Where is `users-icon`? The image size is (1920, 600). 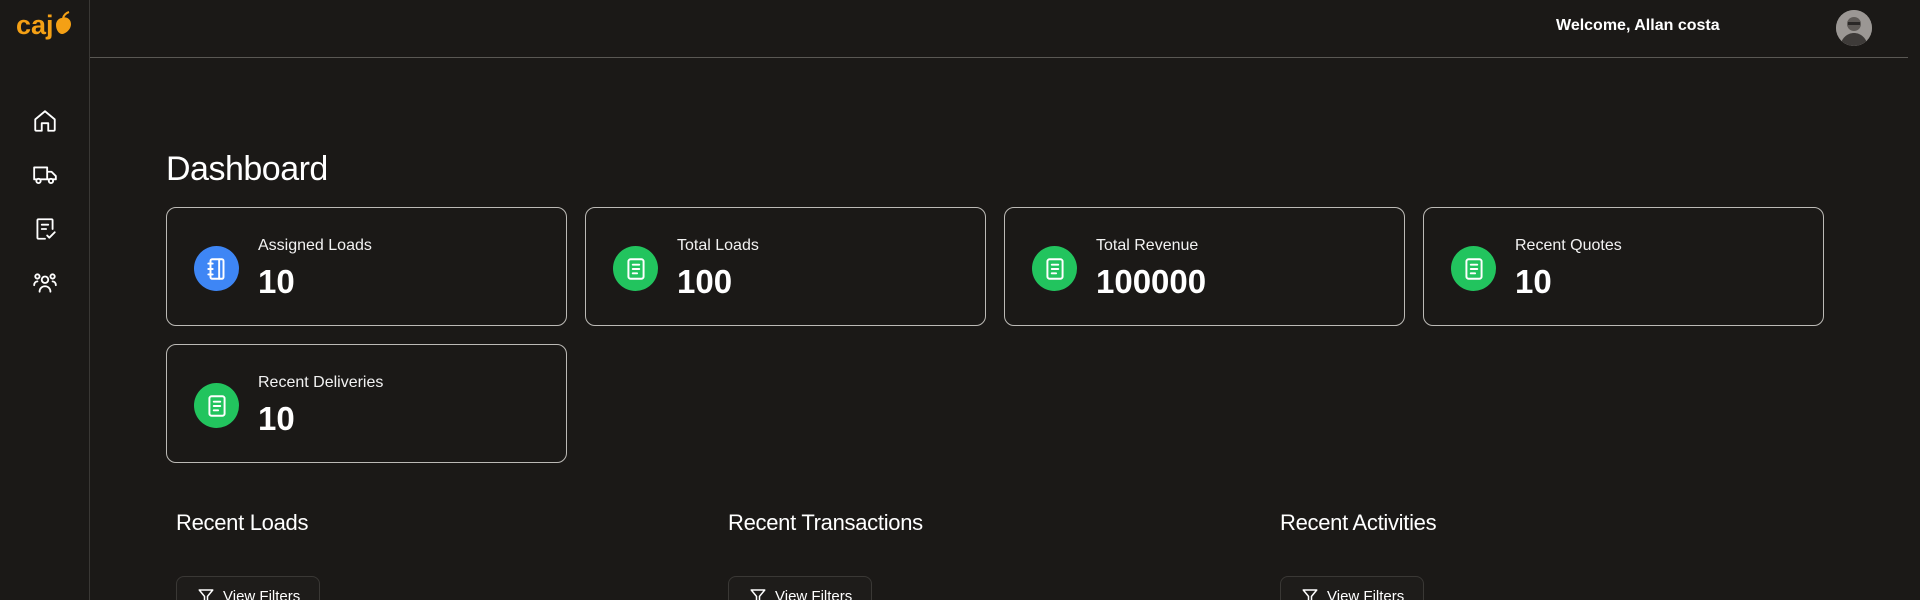 users-icon is located at coordinates (45, 283).